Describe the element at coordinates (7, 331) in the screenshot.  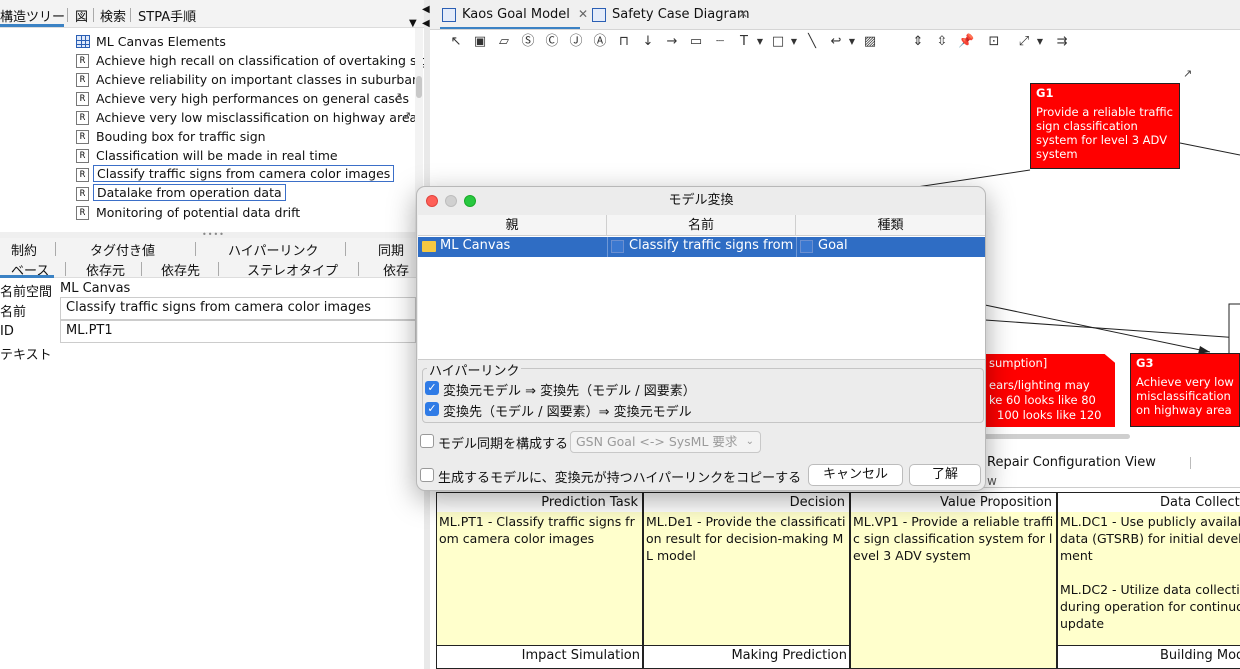
I see `id-label: ID` at that location.